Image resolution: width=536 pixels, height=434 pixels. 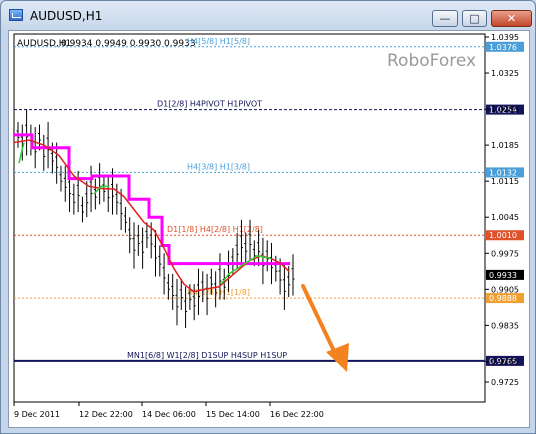 I want to click on level-price-value: 1.0010, so click(x=503, y=235).